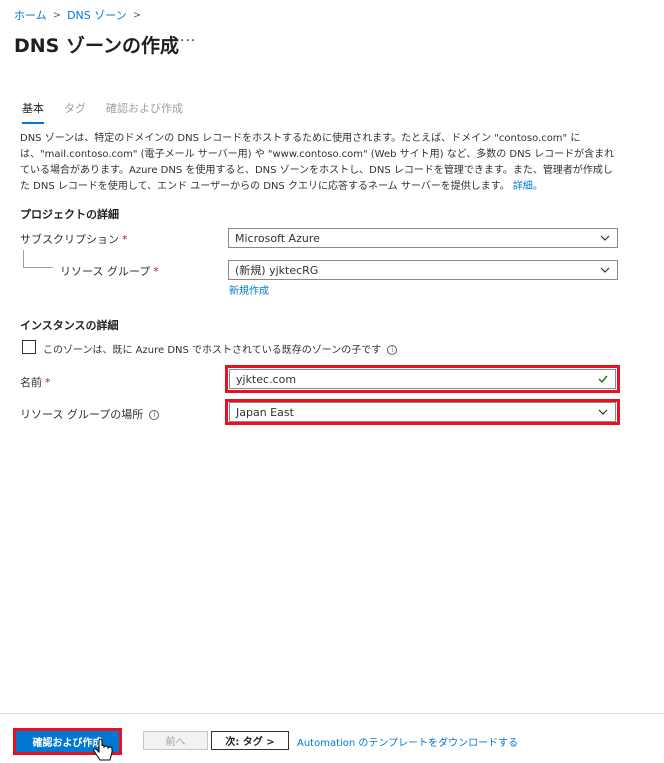 This screenshot has height=763, width=664. What do you see at coordinates (97, 46) in the screenshot?
I see `page-title: DNS ゾーンの作成` at bounding box center [97, 46].